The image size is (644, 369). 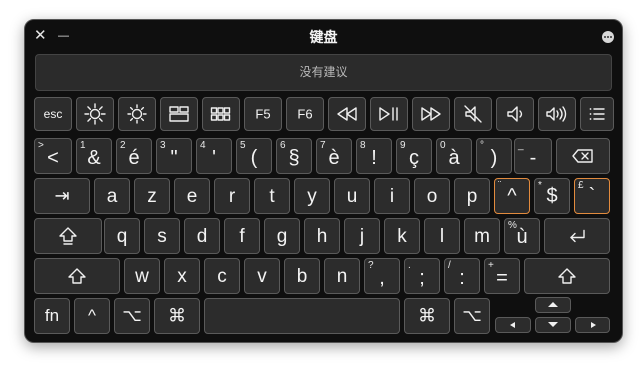 I want to click on key-label: ⌘, so click(x=177, y=315).